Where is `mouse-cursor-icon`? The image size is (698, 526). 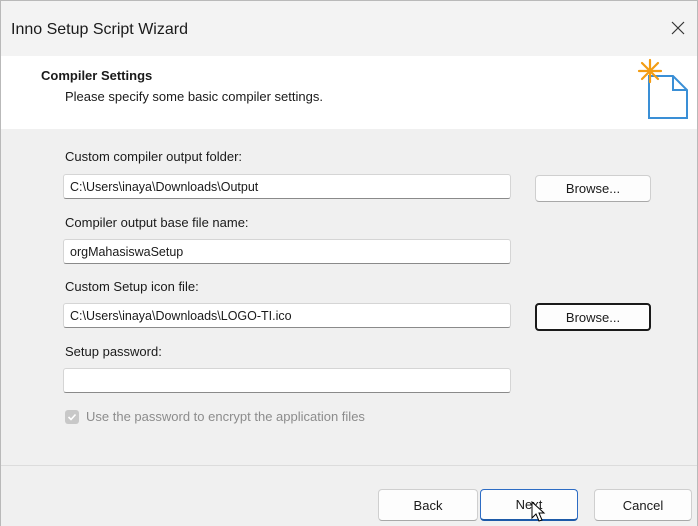
mouse-cursor-icon is located at coordinates (538, 511).